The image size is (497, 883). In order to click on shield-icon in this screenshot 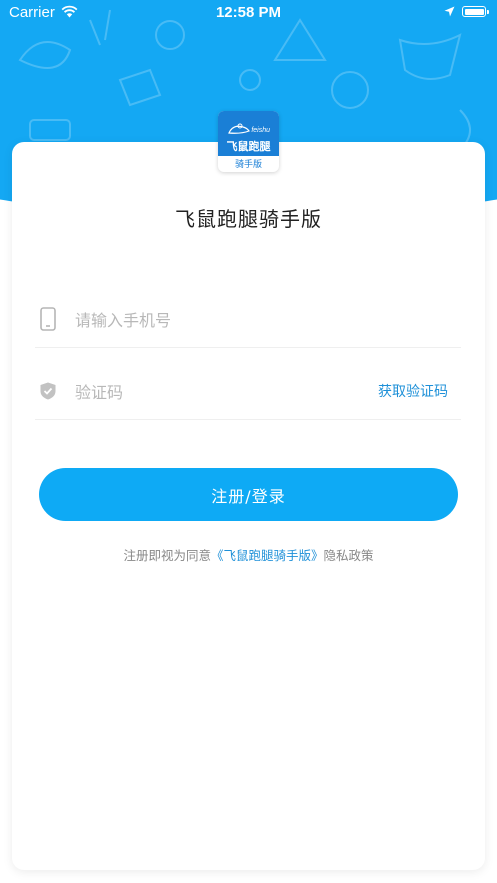, I will do `click(48, 391)`.